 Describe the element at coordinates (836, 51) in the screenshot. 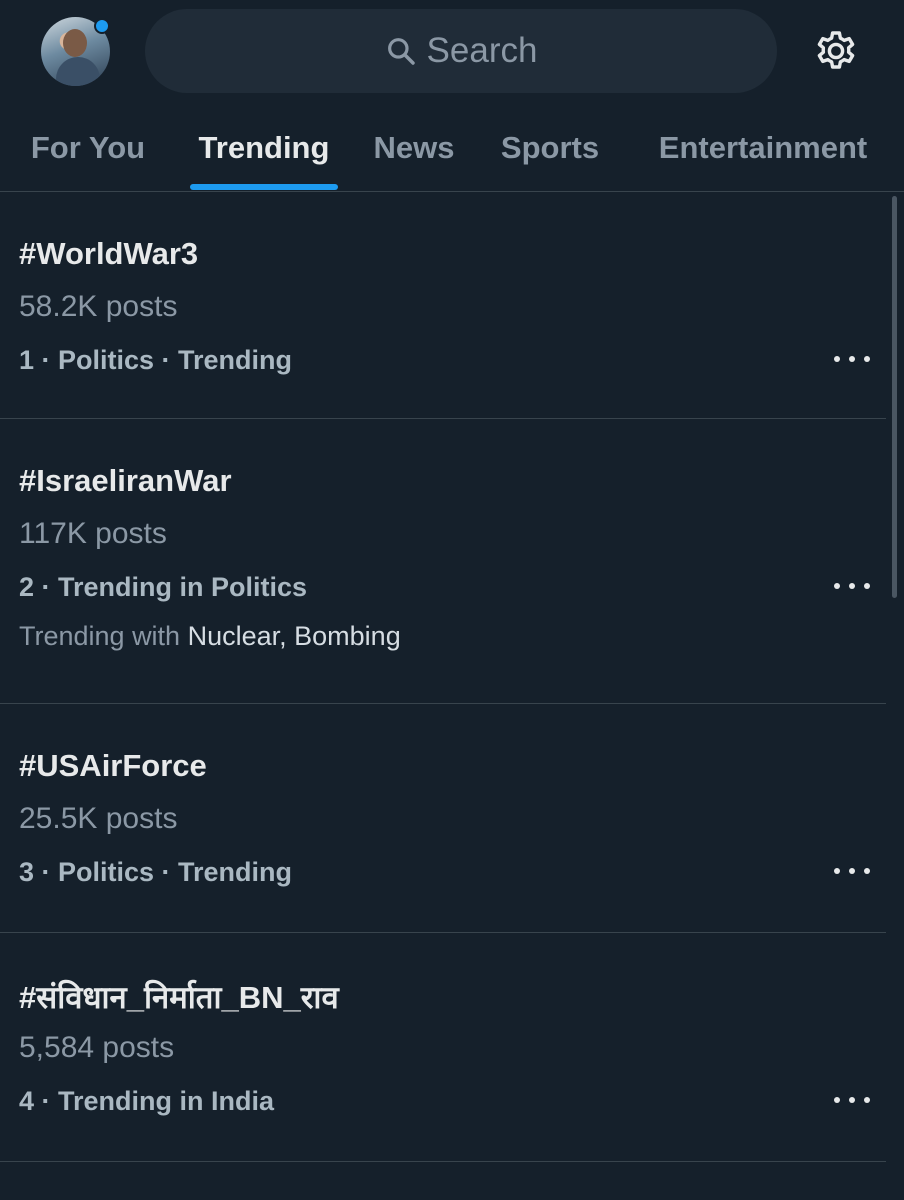

I see `gear-icon` at that location.